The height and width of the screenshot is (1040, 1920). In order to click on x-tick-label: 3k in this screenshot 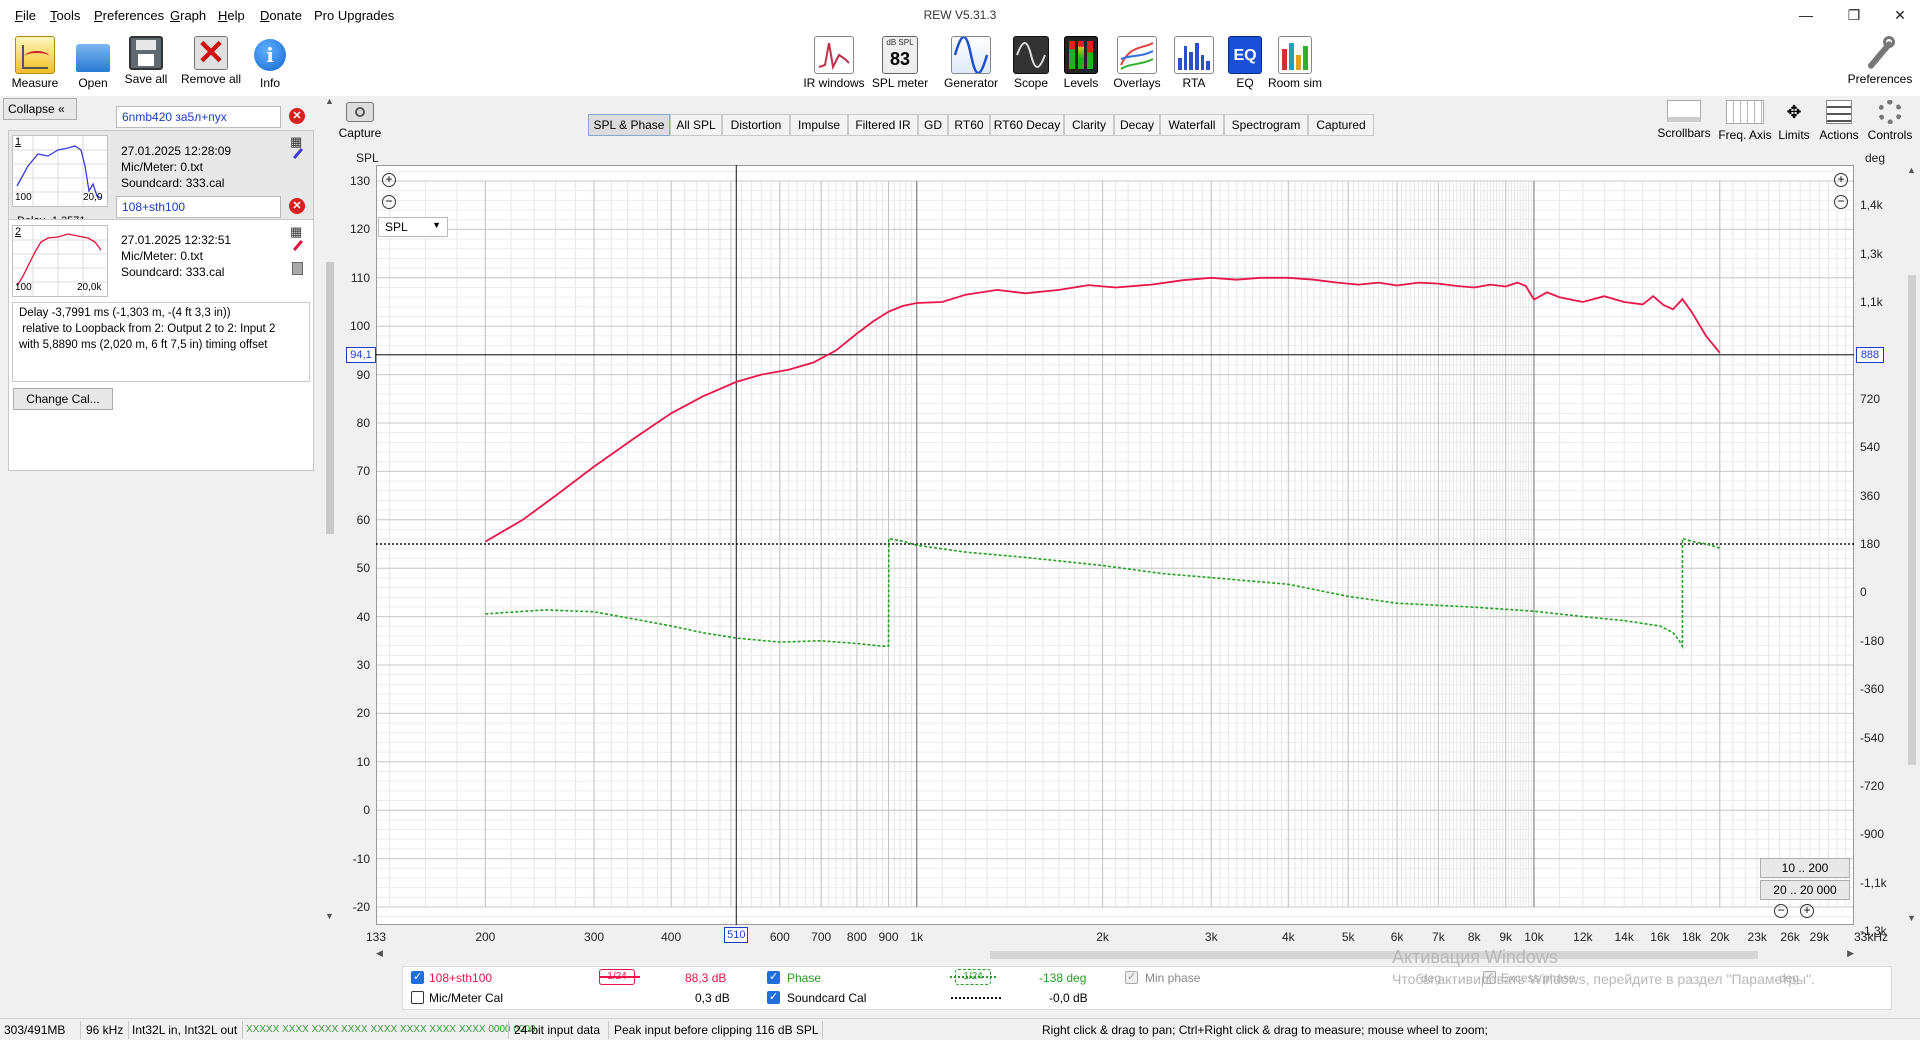, I will do `click(1211, 937)`.